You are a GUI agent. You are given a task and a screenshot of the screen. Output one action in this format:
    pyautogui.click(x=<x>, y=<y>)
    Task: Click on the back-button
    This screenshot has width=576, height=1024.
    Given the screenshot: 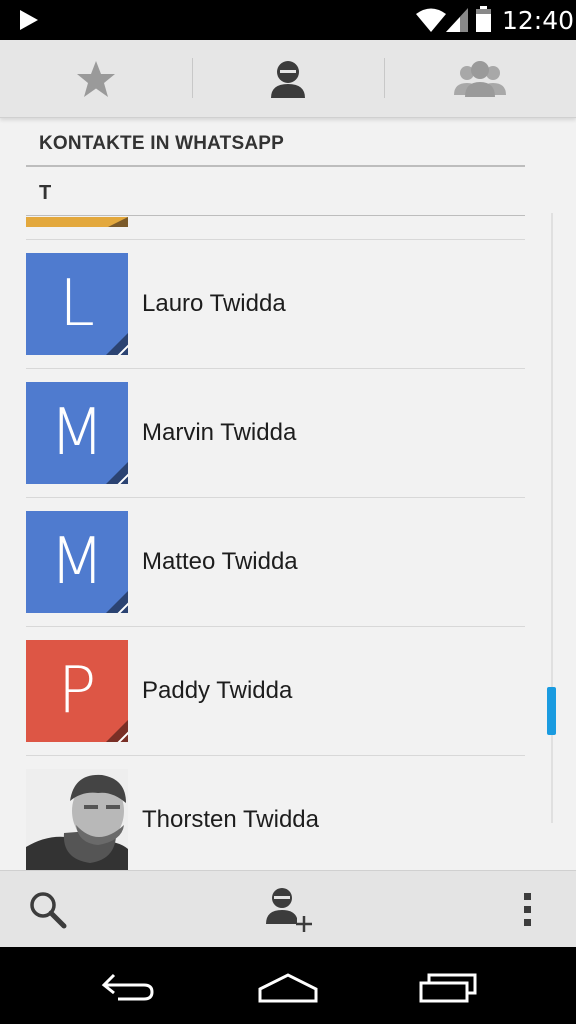 What is the action you would take?
    pyautogui.click(x=128, y=987)
    